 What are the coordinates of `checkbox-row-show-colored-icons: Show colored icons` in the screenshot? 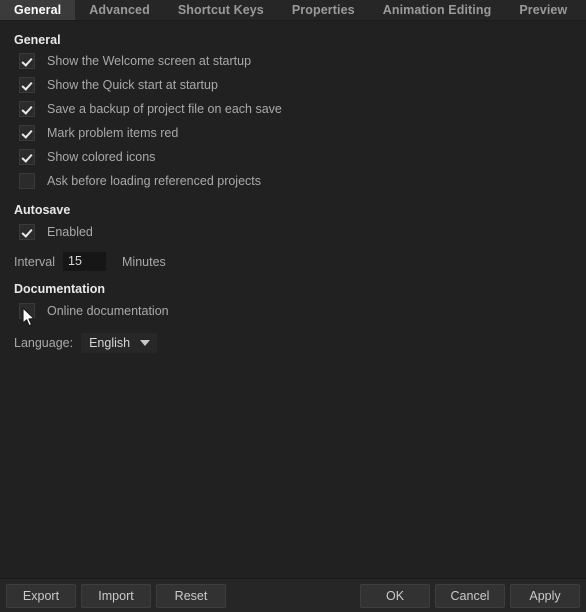 It's located at (87, 156).